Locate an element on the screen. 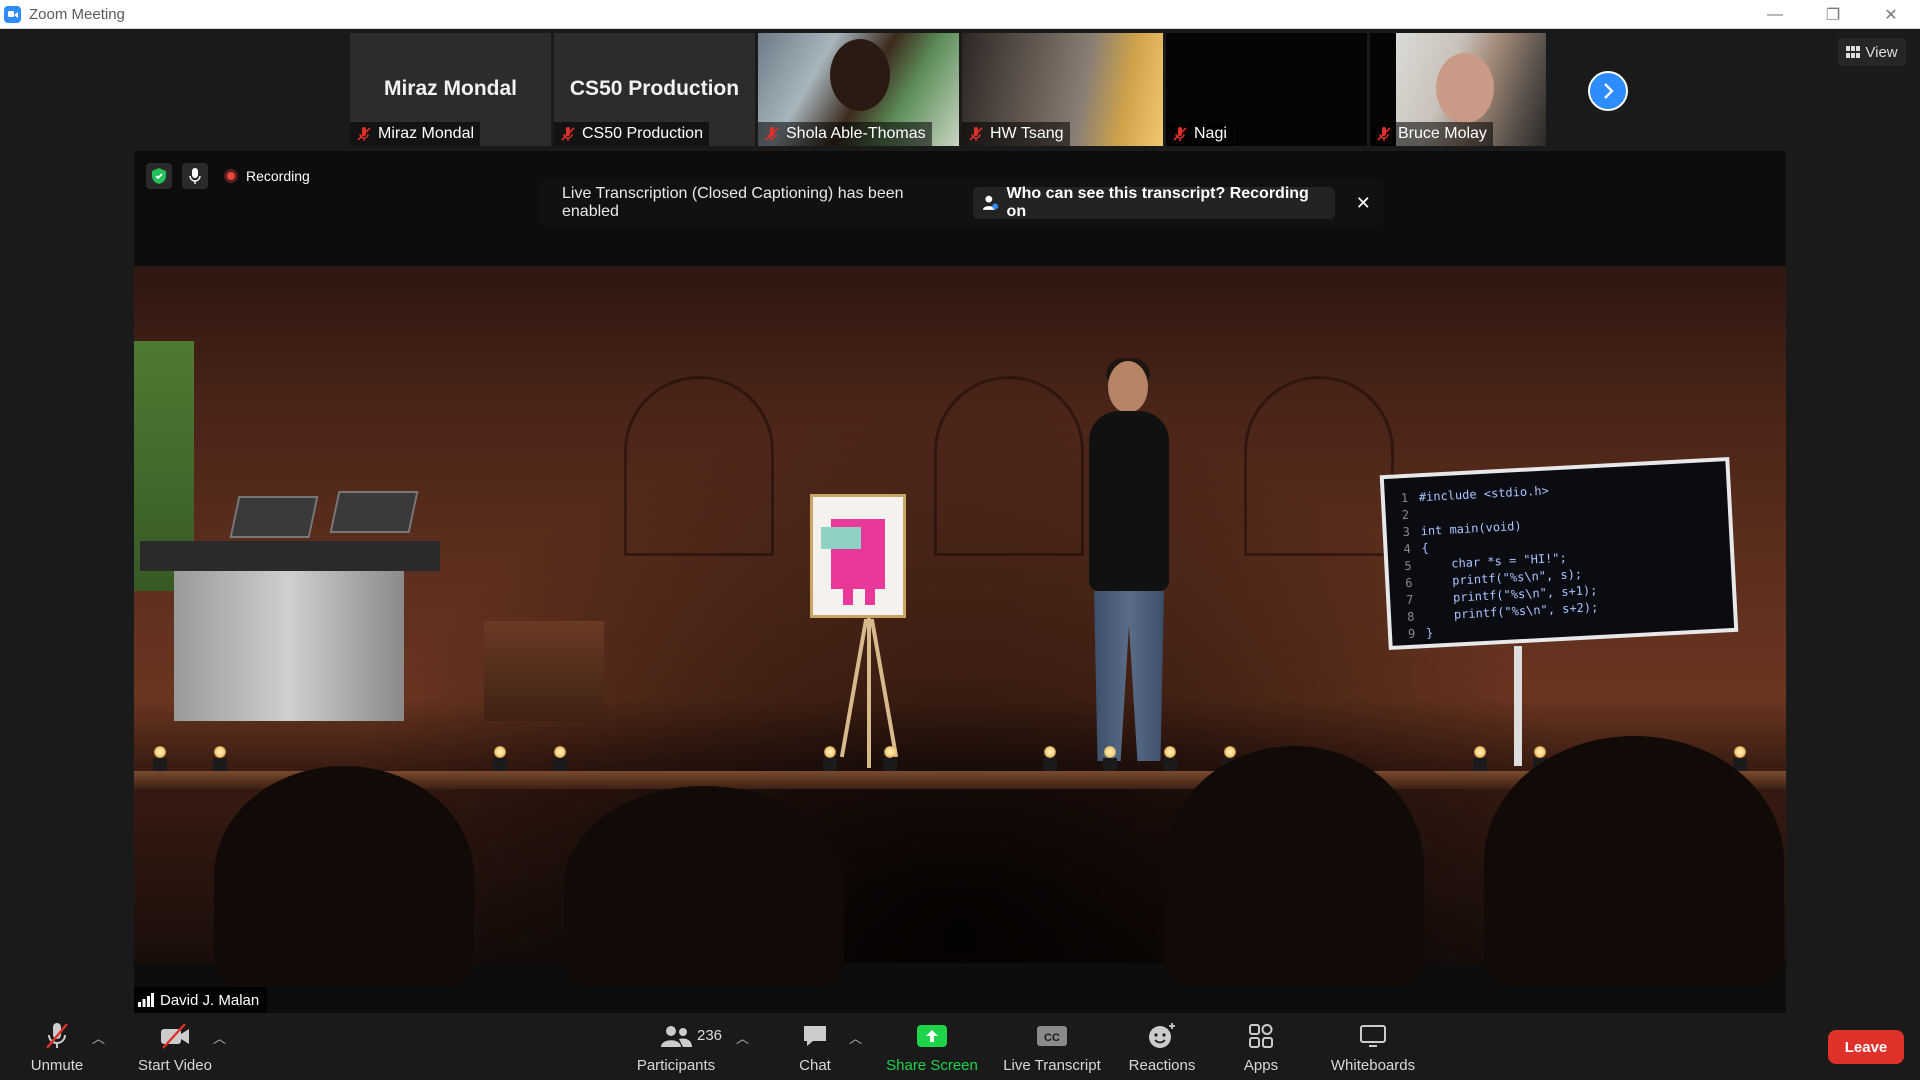 This screenshot has height=1080, width=1920. shield-icon is located at coordinates (159, 176).